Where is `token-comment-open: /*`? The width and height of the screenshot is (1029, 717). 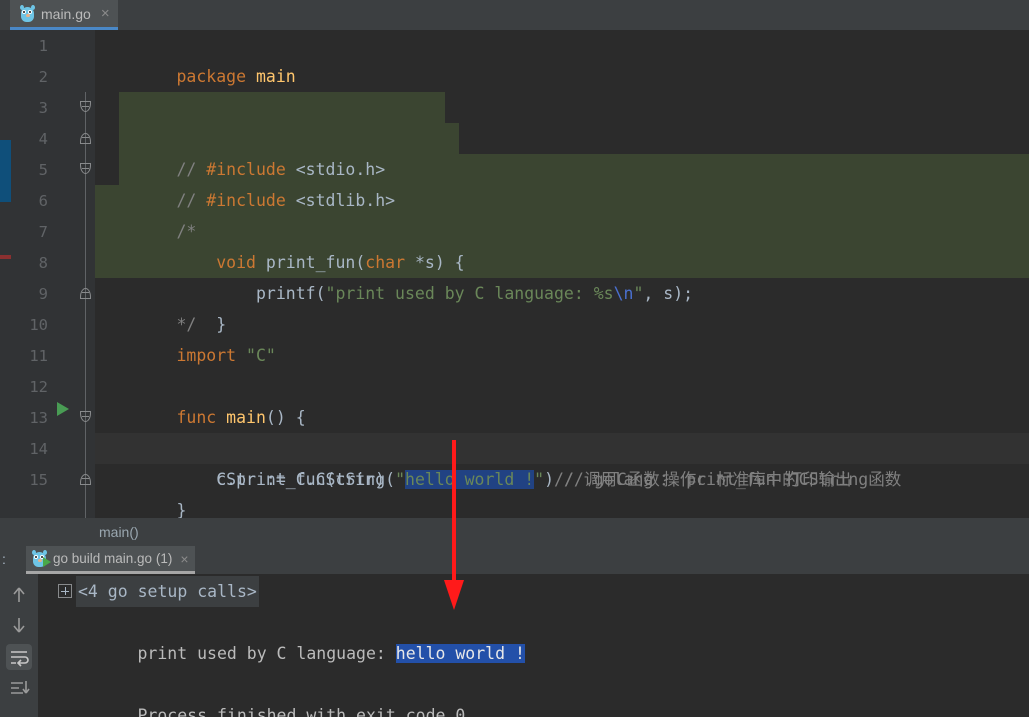 token-comment-open: /* is located at coordinates (186, 231).